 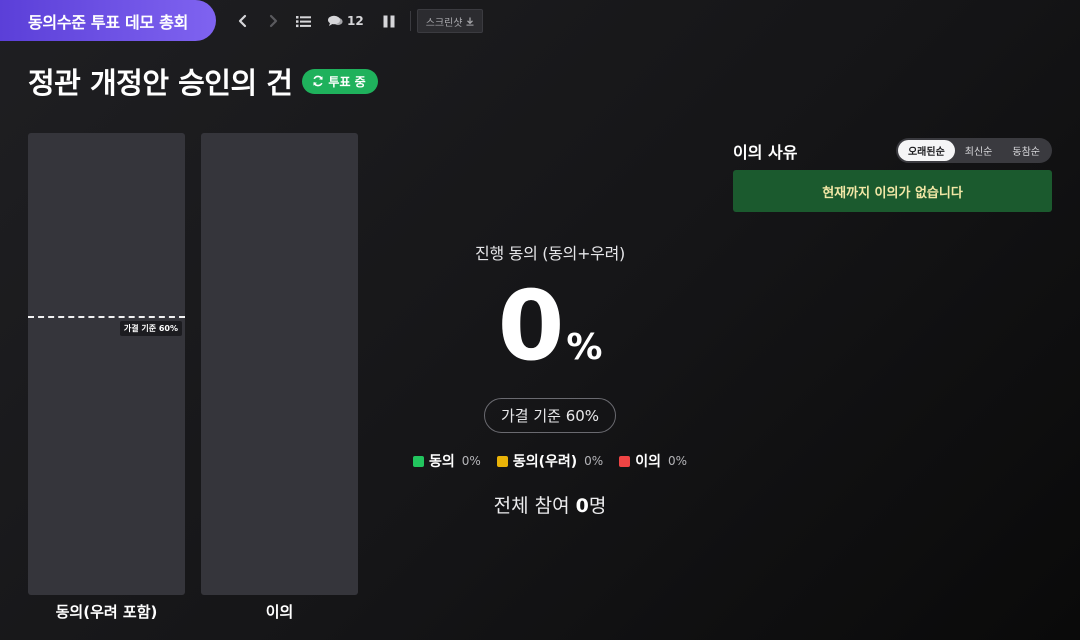 I want to click on toolbar-divider, so click(x=410, y=21).